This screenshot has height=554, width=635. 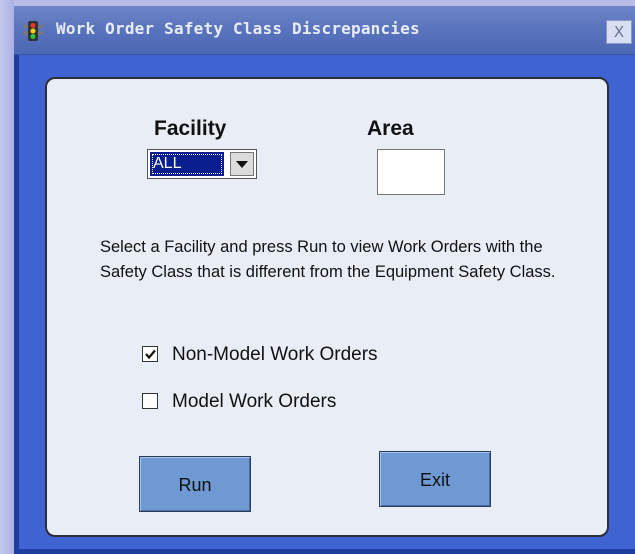 I want to click on facility-dropdown: ALL, so click(x=202, y=164).